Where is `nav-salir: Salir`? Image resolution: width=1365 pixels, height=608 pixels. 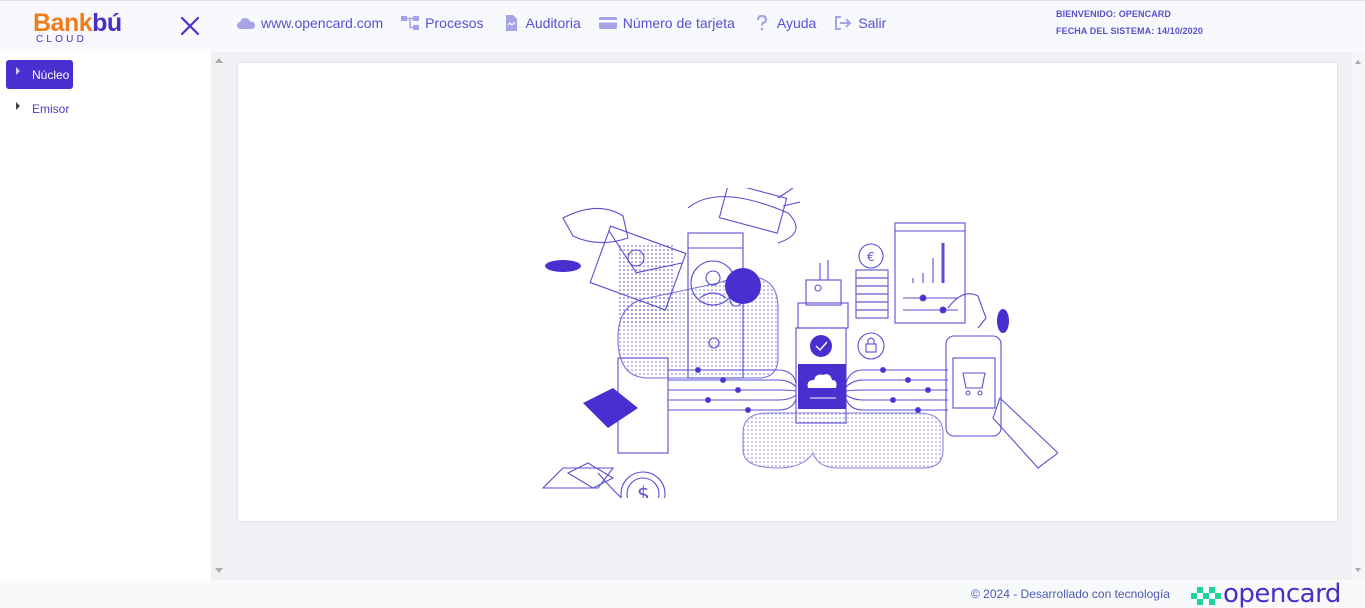
nav-salir: Salir is located at coordinates (859, 23).